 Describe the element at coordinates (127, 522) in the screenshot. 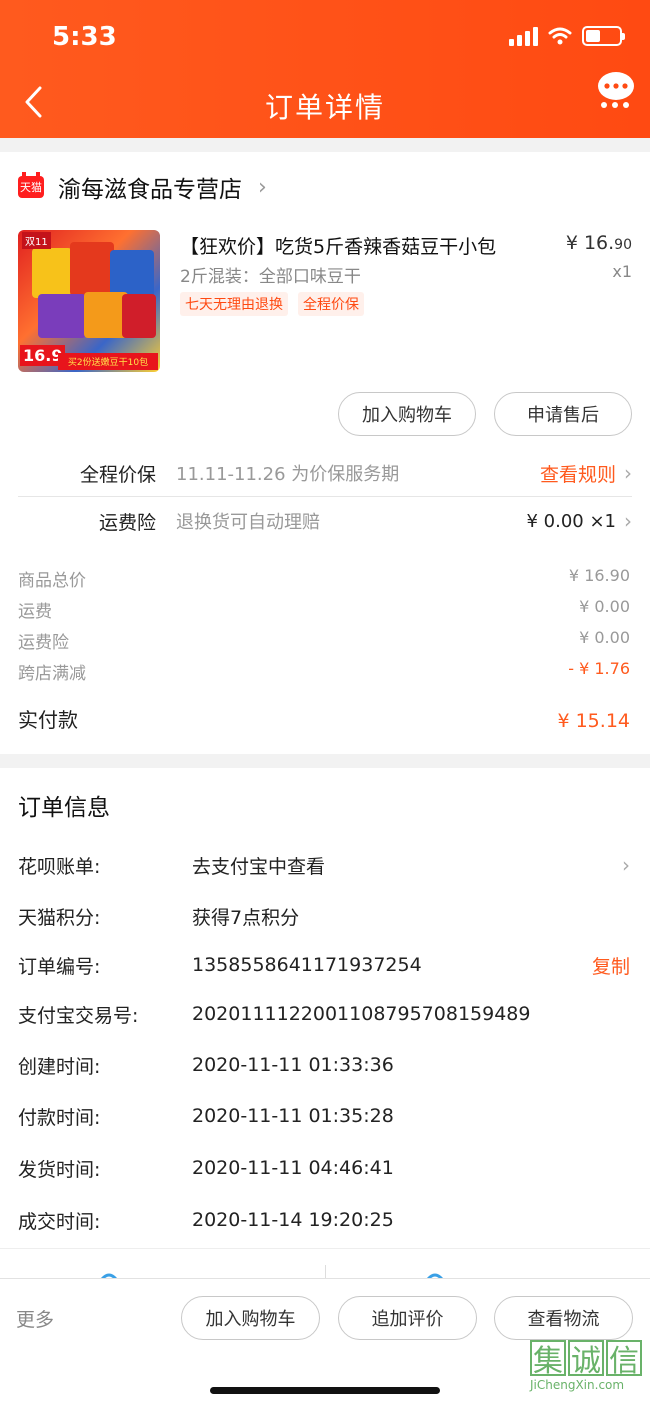

I see `service-label: 运费险` at that location.